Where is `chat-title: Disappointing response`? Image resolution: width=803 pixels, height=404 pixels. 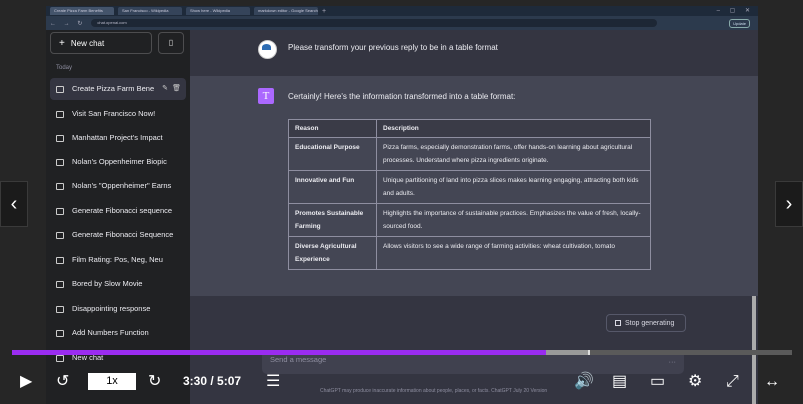
chat-title: Disappointing response is located at coordinates (111, 308).